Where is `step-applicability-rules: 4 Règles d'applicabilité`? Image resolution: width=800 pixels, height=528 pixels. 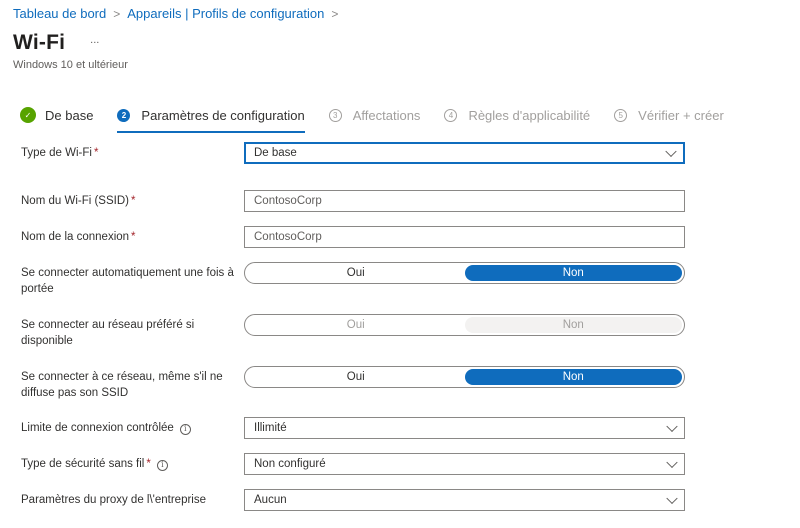
step-applicability-rules: 4 Règles d'applicabilité is located at coordinates (517, 115).